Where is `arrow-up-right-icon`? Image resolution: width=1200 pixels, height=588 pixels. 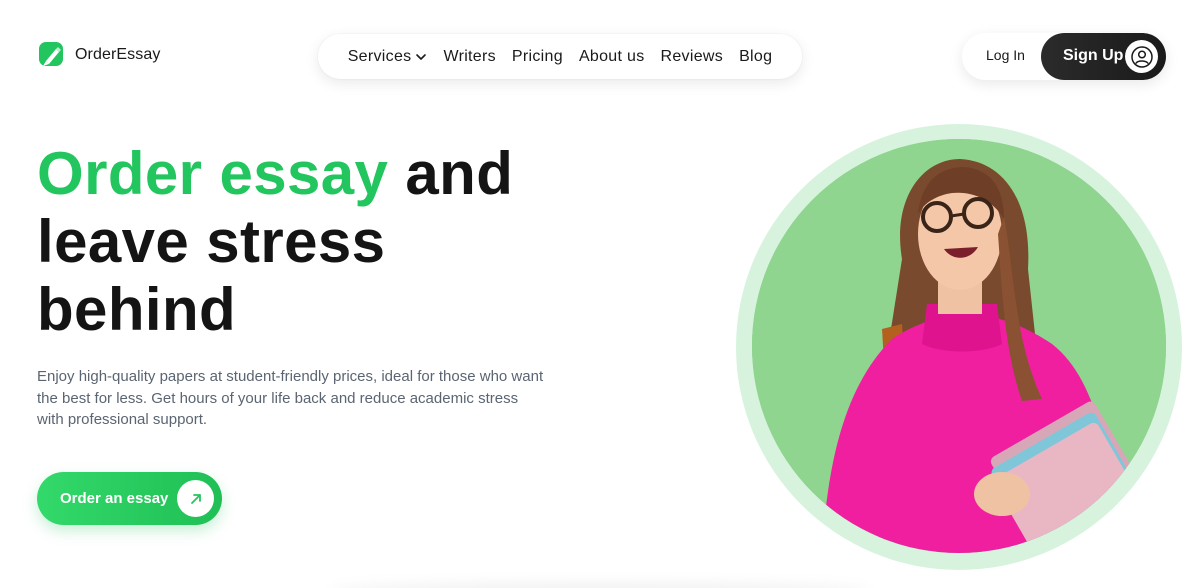 arrow-up-right-icon is located at coordinates (195, 498).